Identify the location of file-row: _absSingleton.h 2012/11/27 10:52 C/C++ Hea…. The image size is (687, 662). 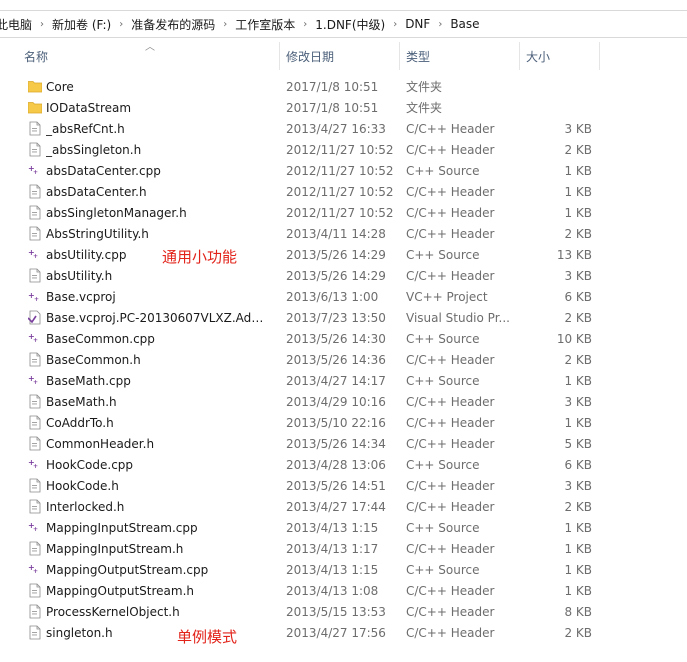
(343, 149).